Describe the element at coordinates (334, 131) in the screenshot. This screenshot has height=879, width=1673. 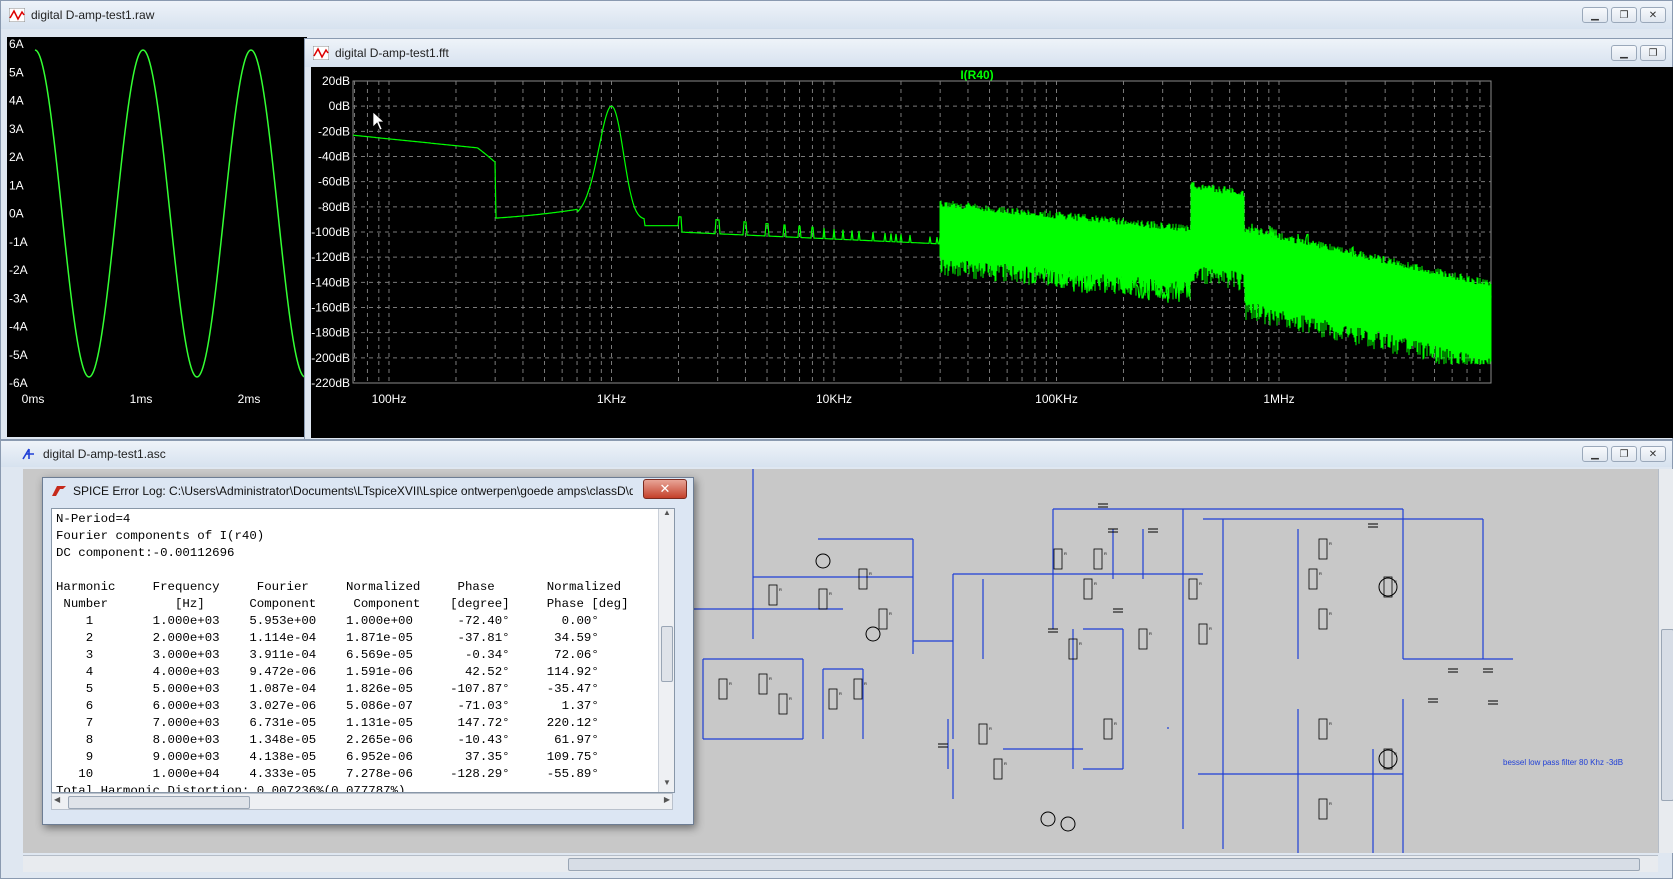
I see `fft-y-tick: -20dB` at that location.